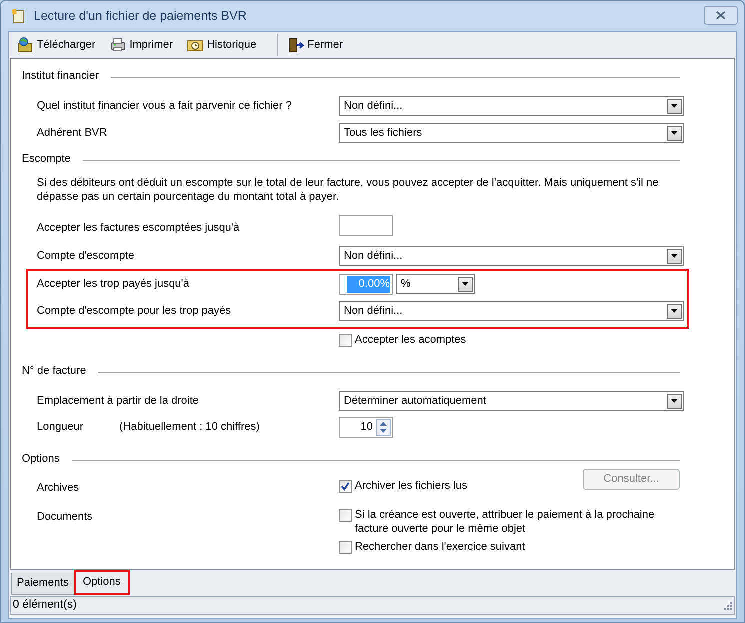 Image resolution: width=745 pixels, height=623 pixels. What do you see at coordinates (410, 340) in the screenshot?
I see `checkbox-label: Accepter les acomptes` at bounding box center [410, 340].